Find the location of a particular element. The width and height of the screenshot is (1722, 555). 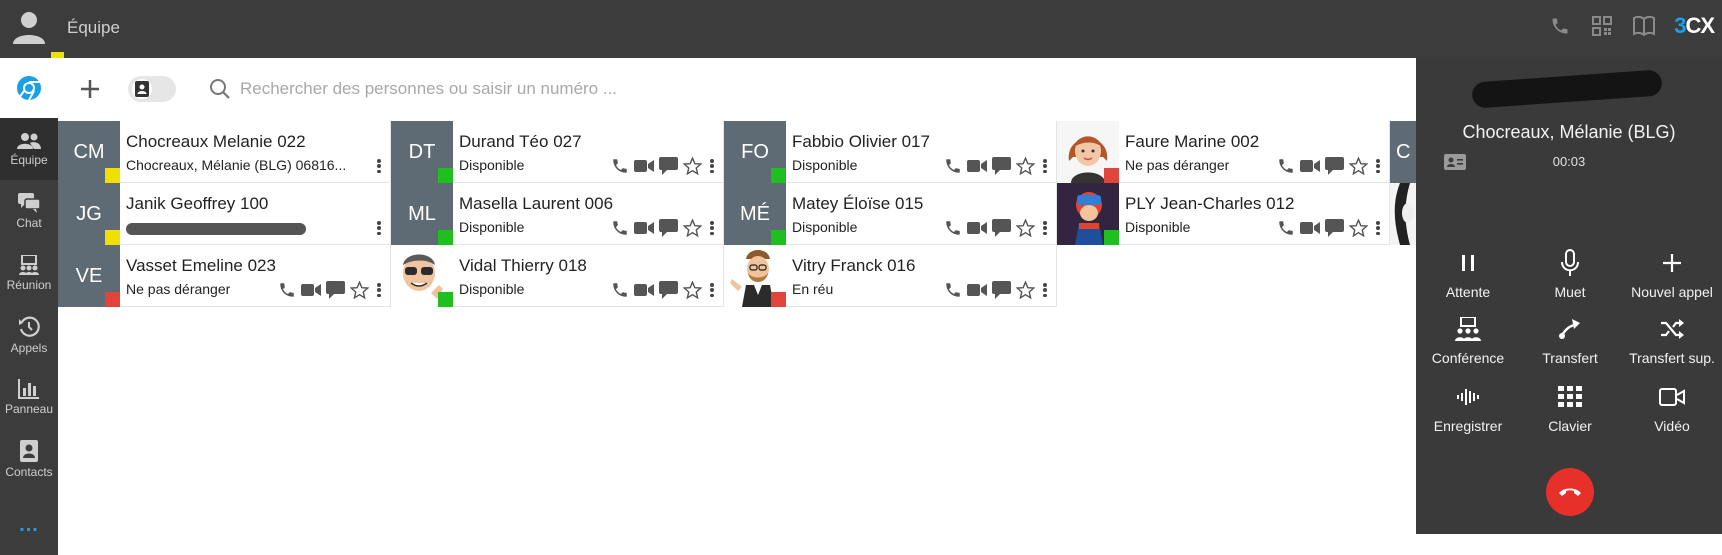

nav-item-panneau: Panneau is located at coordinates (29, 397).